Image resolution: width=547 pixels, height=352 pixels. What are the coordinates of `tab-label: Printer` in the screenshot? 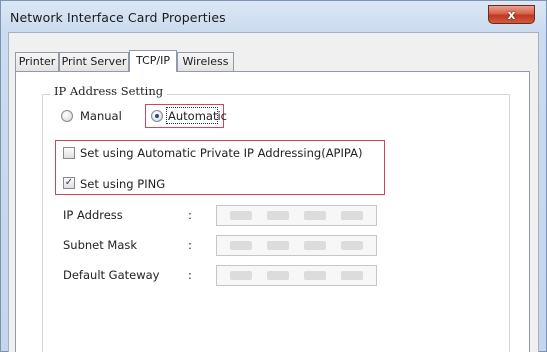 It's located at (37, 61).